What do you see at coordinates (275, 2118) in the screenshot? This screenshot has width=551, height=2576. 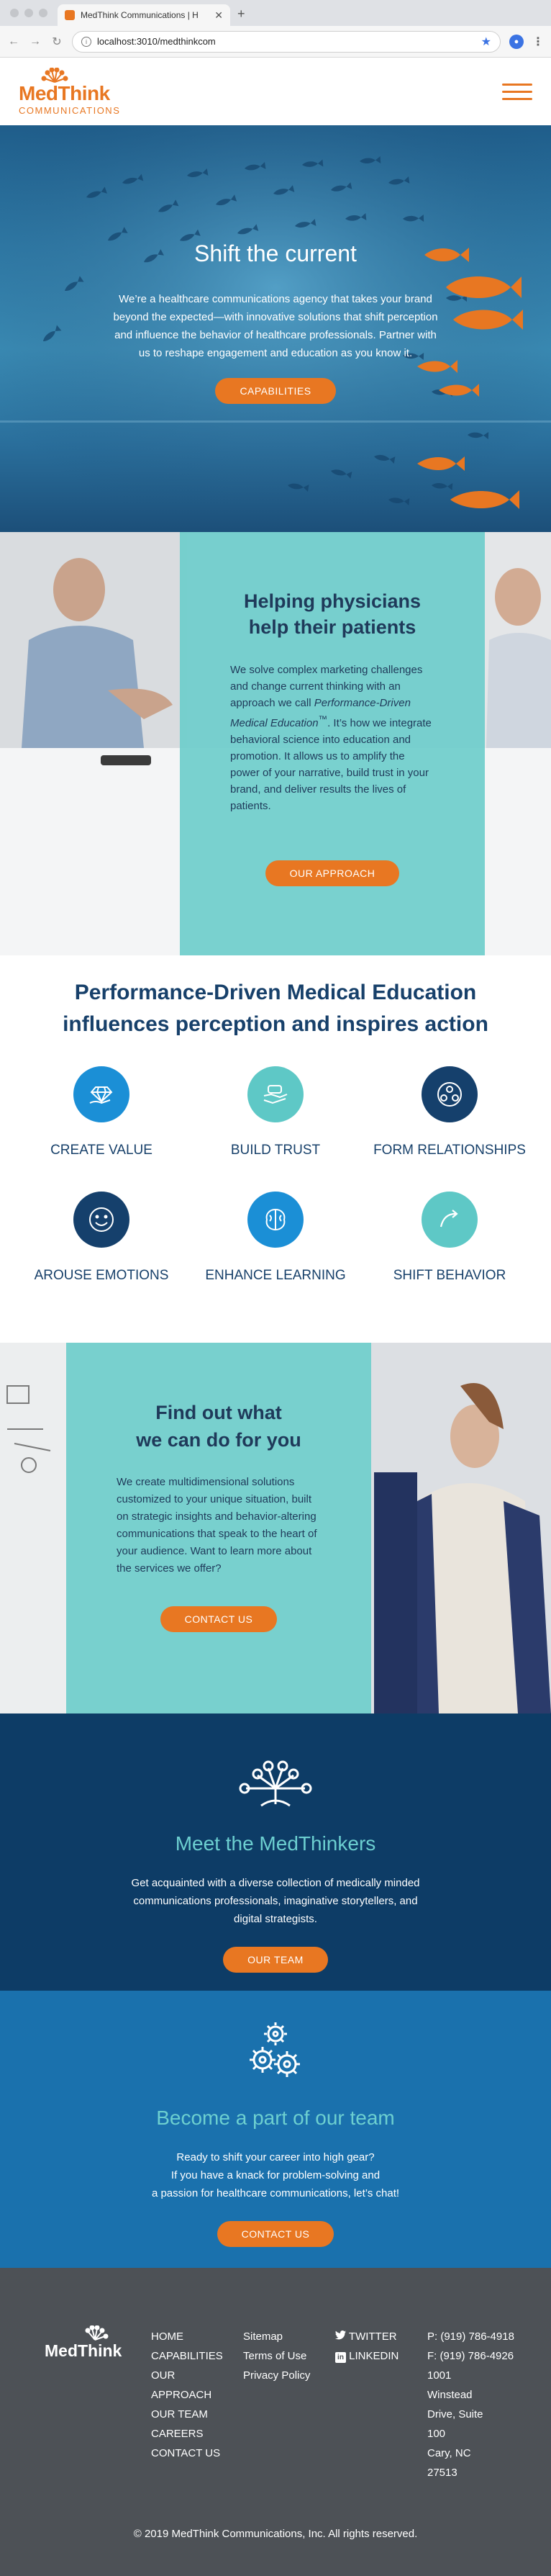 I see `careers-title: Become a part of our team` at bounding box center [275, 2118].